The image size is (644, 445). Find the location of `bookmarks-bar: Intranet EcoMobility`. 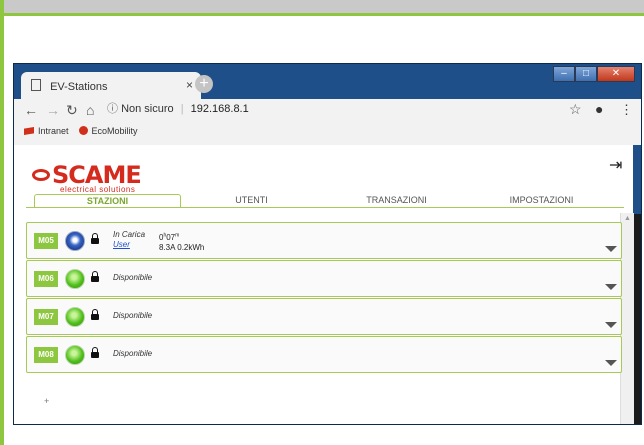

bookmarks-bar: Intranet EcoMobility is located at coordinates (81, 131).